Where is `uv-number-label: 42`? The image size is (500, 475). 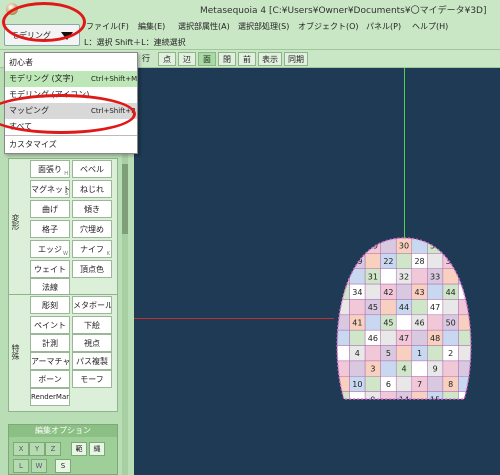 uv-number-label: 42 is located at coordinates (388, 292).